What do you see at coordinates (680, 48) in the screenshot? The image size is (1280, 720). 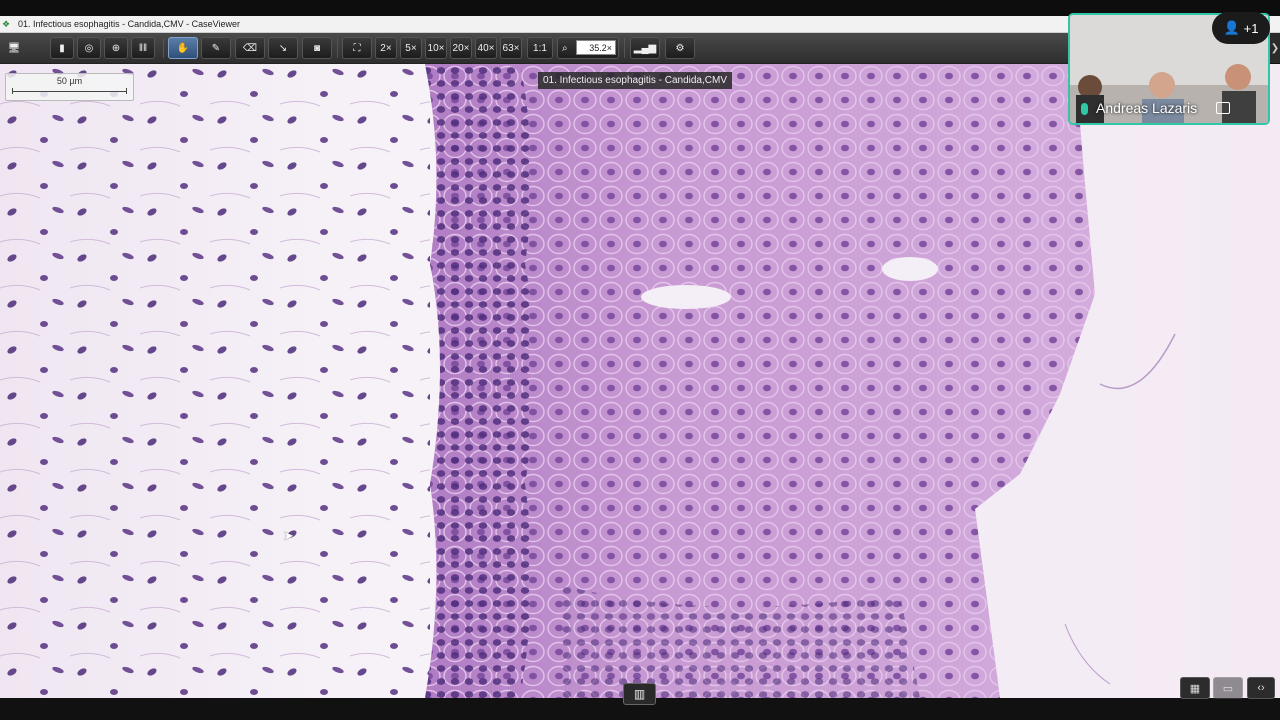 I see `settings-icon: ⚙` at bounding box center [680, 48].